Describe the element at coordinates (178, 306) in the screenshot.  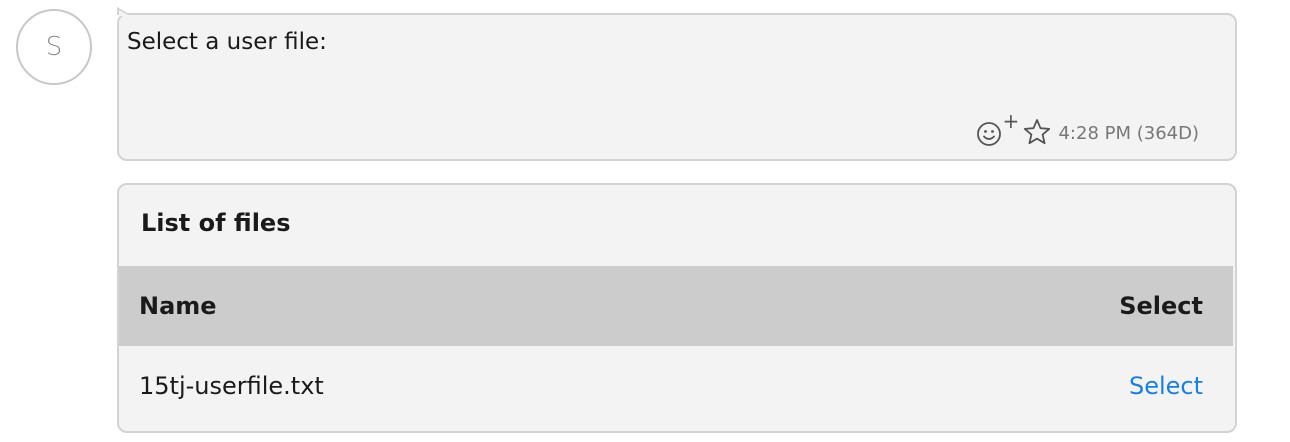
I see `column-header-name: Name` at that location.